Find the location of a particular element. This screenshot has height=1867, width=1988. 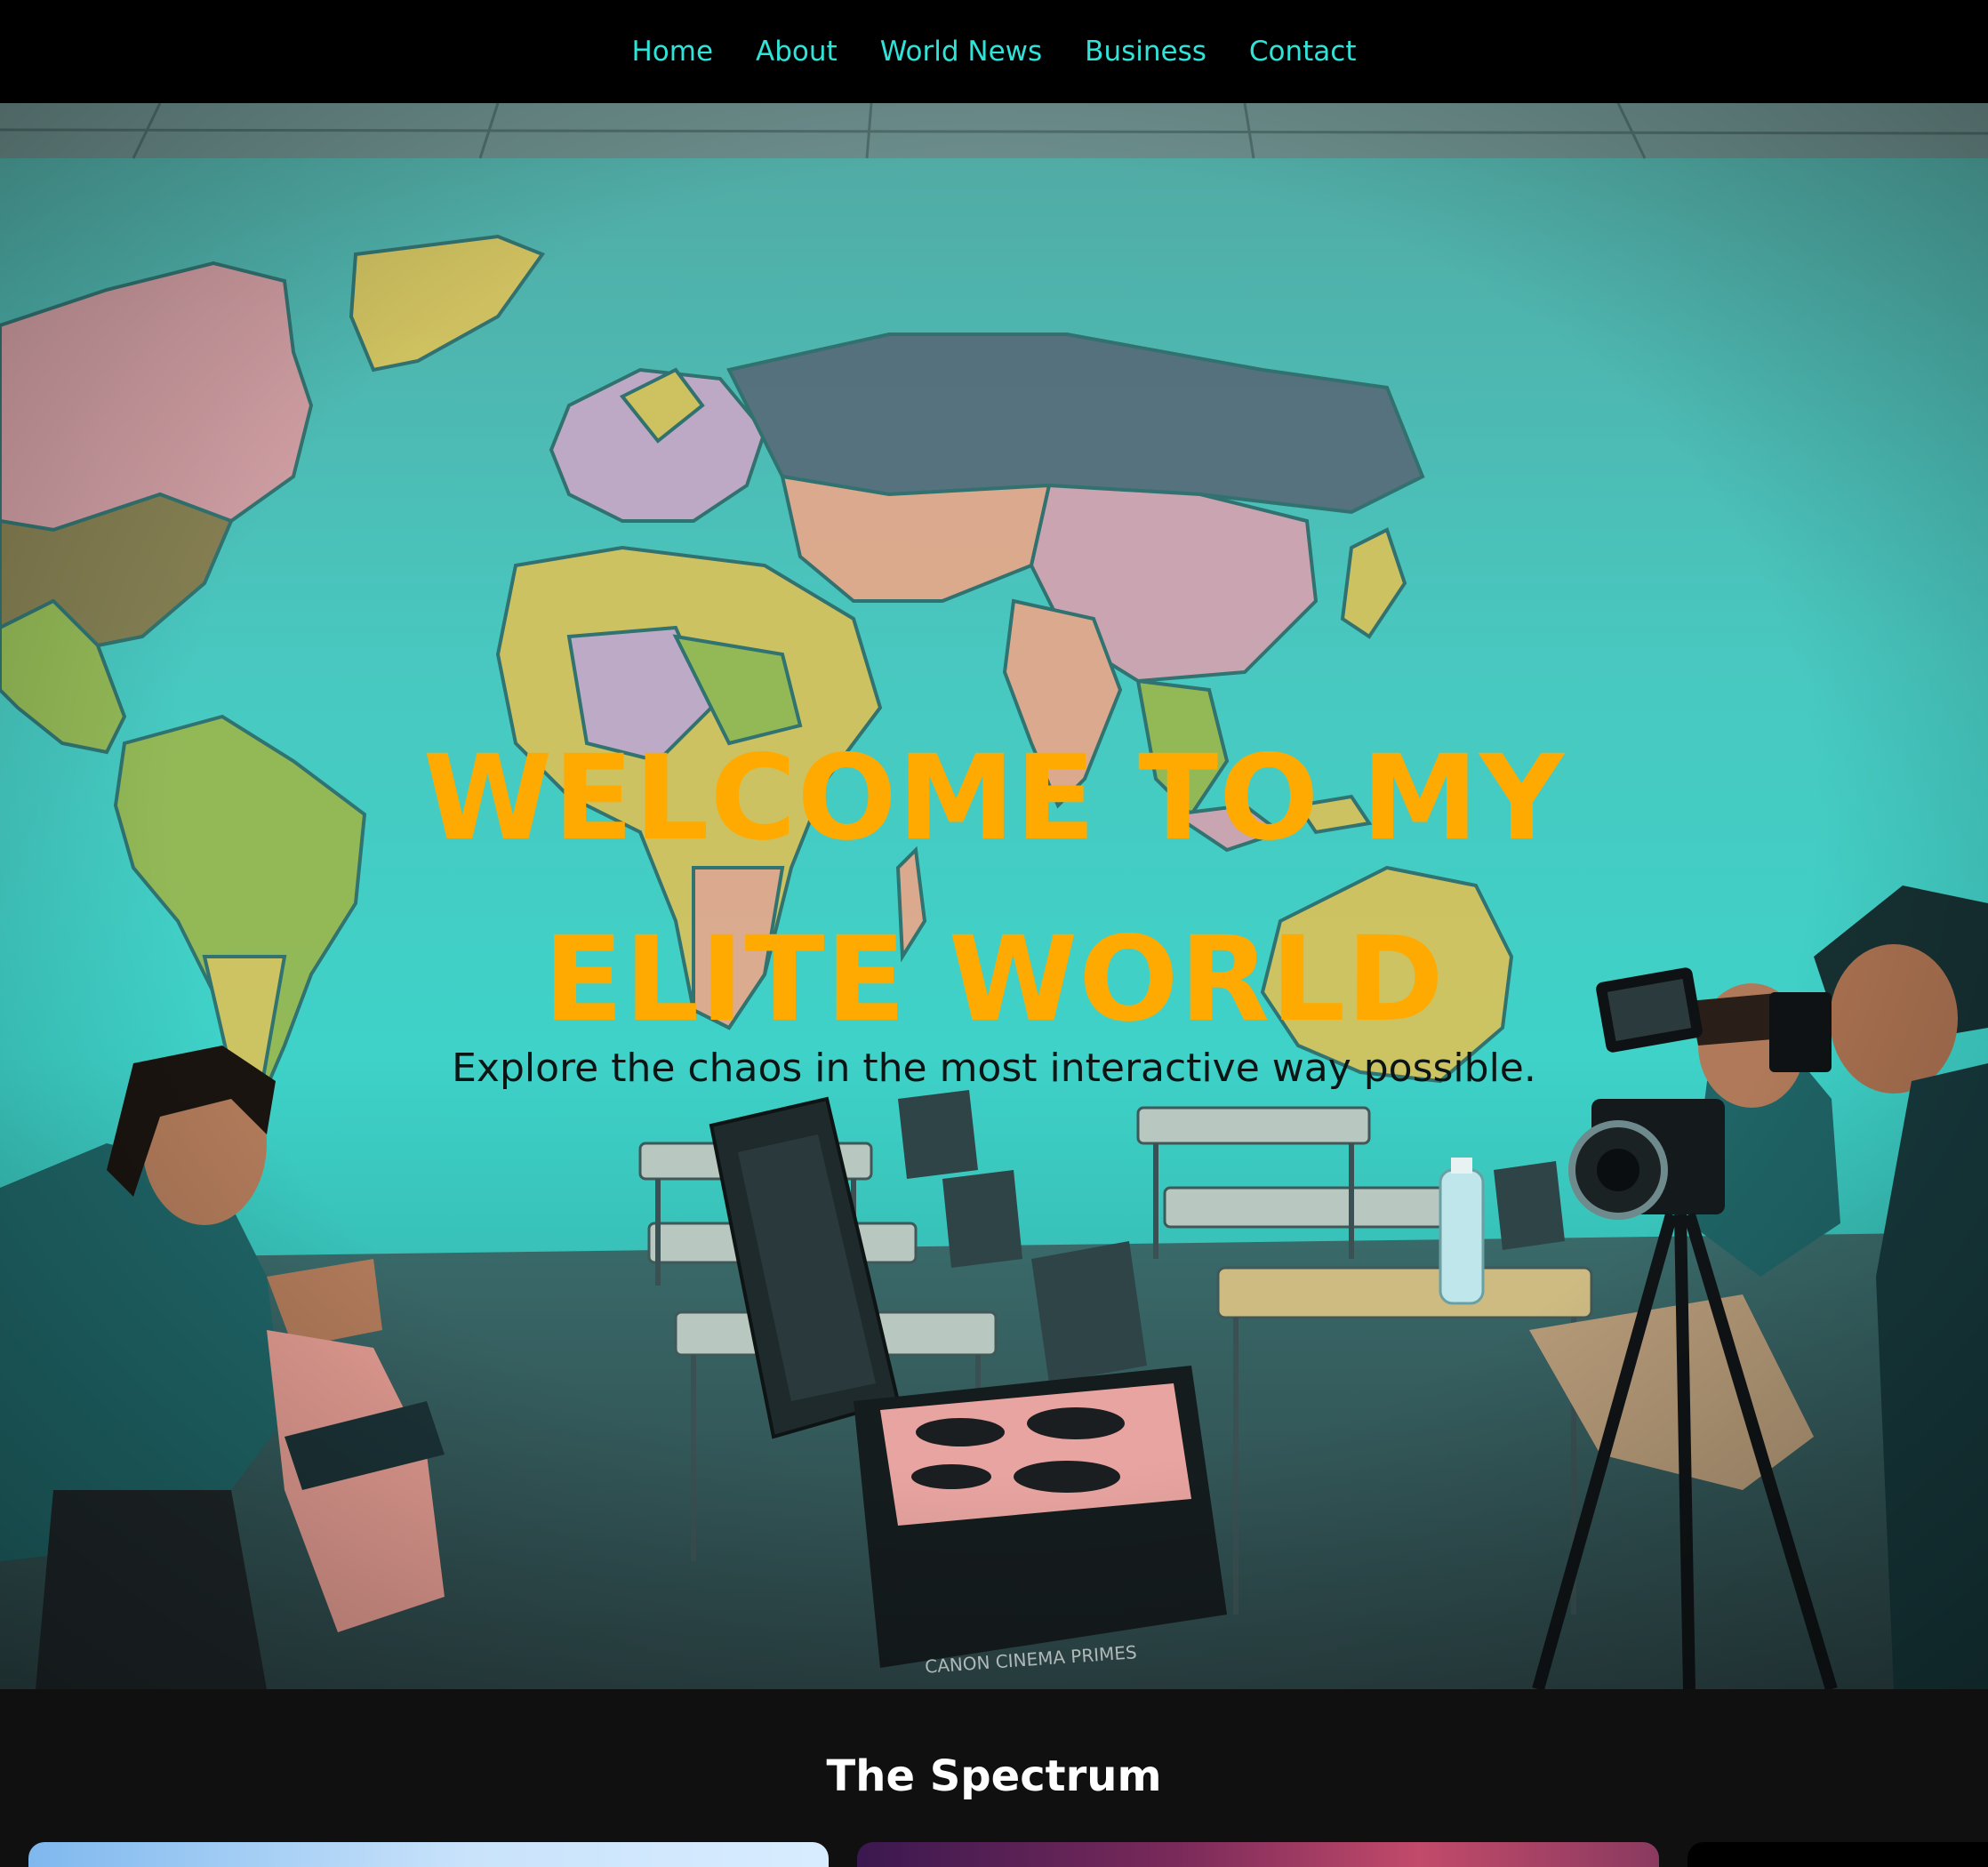

nav-link-home: Home is located at coordinates (673, 52).